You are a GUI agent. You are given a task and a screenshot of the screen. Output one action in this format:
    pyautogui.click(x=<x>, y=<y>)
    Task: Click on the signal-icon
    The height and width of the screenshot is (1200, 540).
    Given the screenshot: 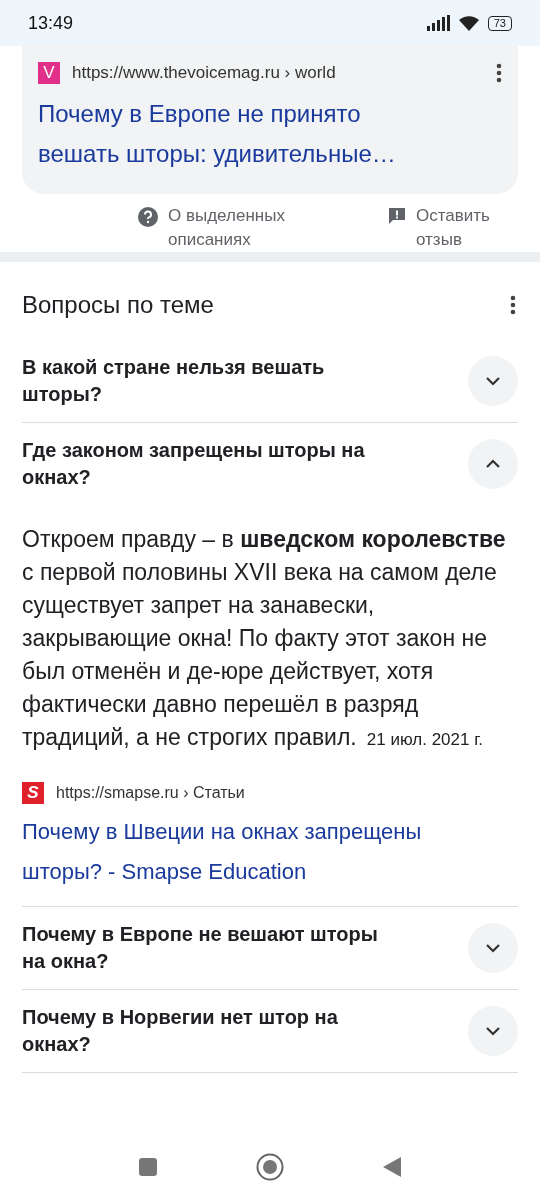 What is the action you would take?
    pyautogui.click(x=437, y=23)
    